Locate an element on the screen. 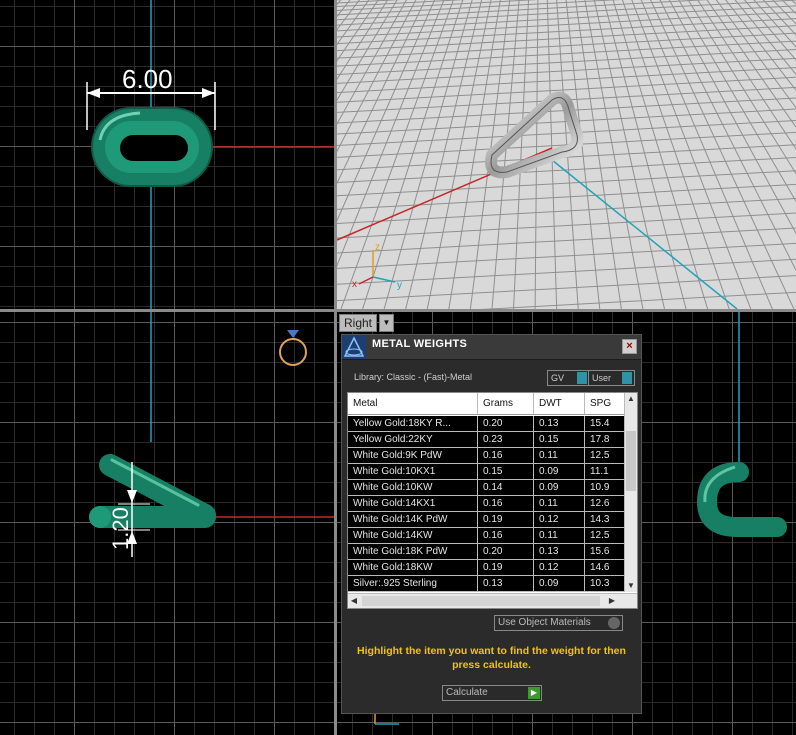  cell-grams: 0.14 is located at coordinates (506, 488).